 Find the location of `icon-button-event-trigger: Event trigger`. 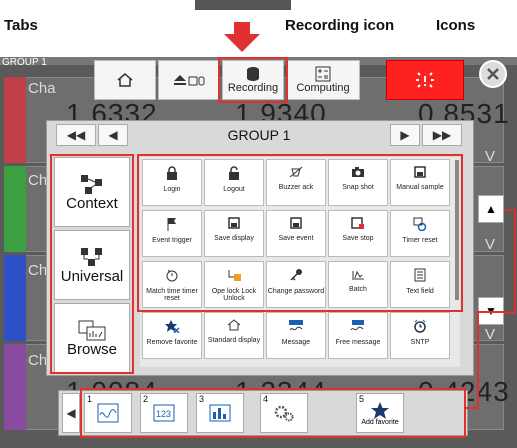

icon-button-event-trigger: Event trigger is located at coordinates (172, 233).